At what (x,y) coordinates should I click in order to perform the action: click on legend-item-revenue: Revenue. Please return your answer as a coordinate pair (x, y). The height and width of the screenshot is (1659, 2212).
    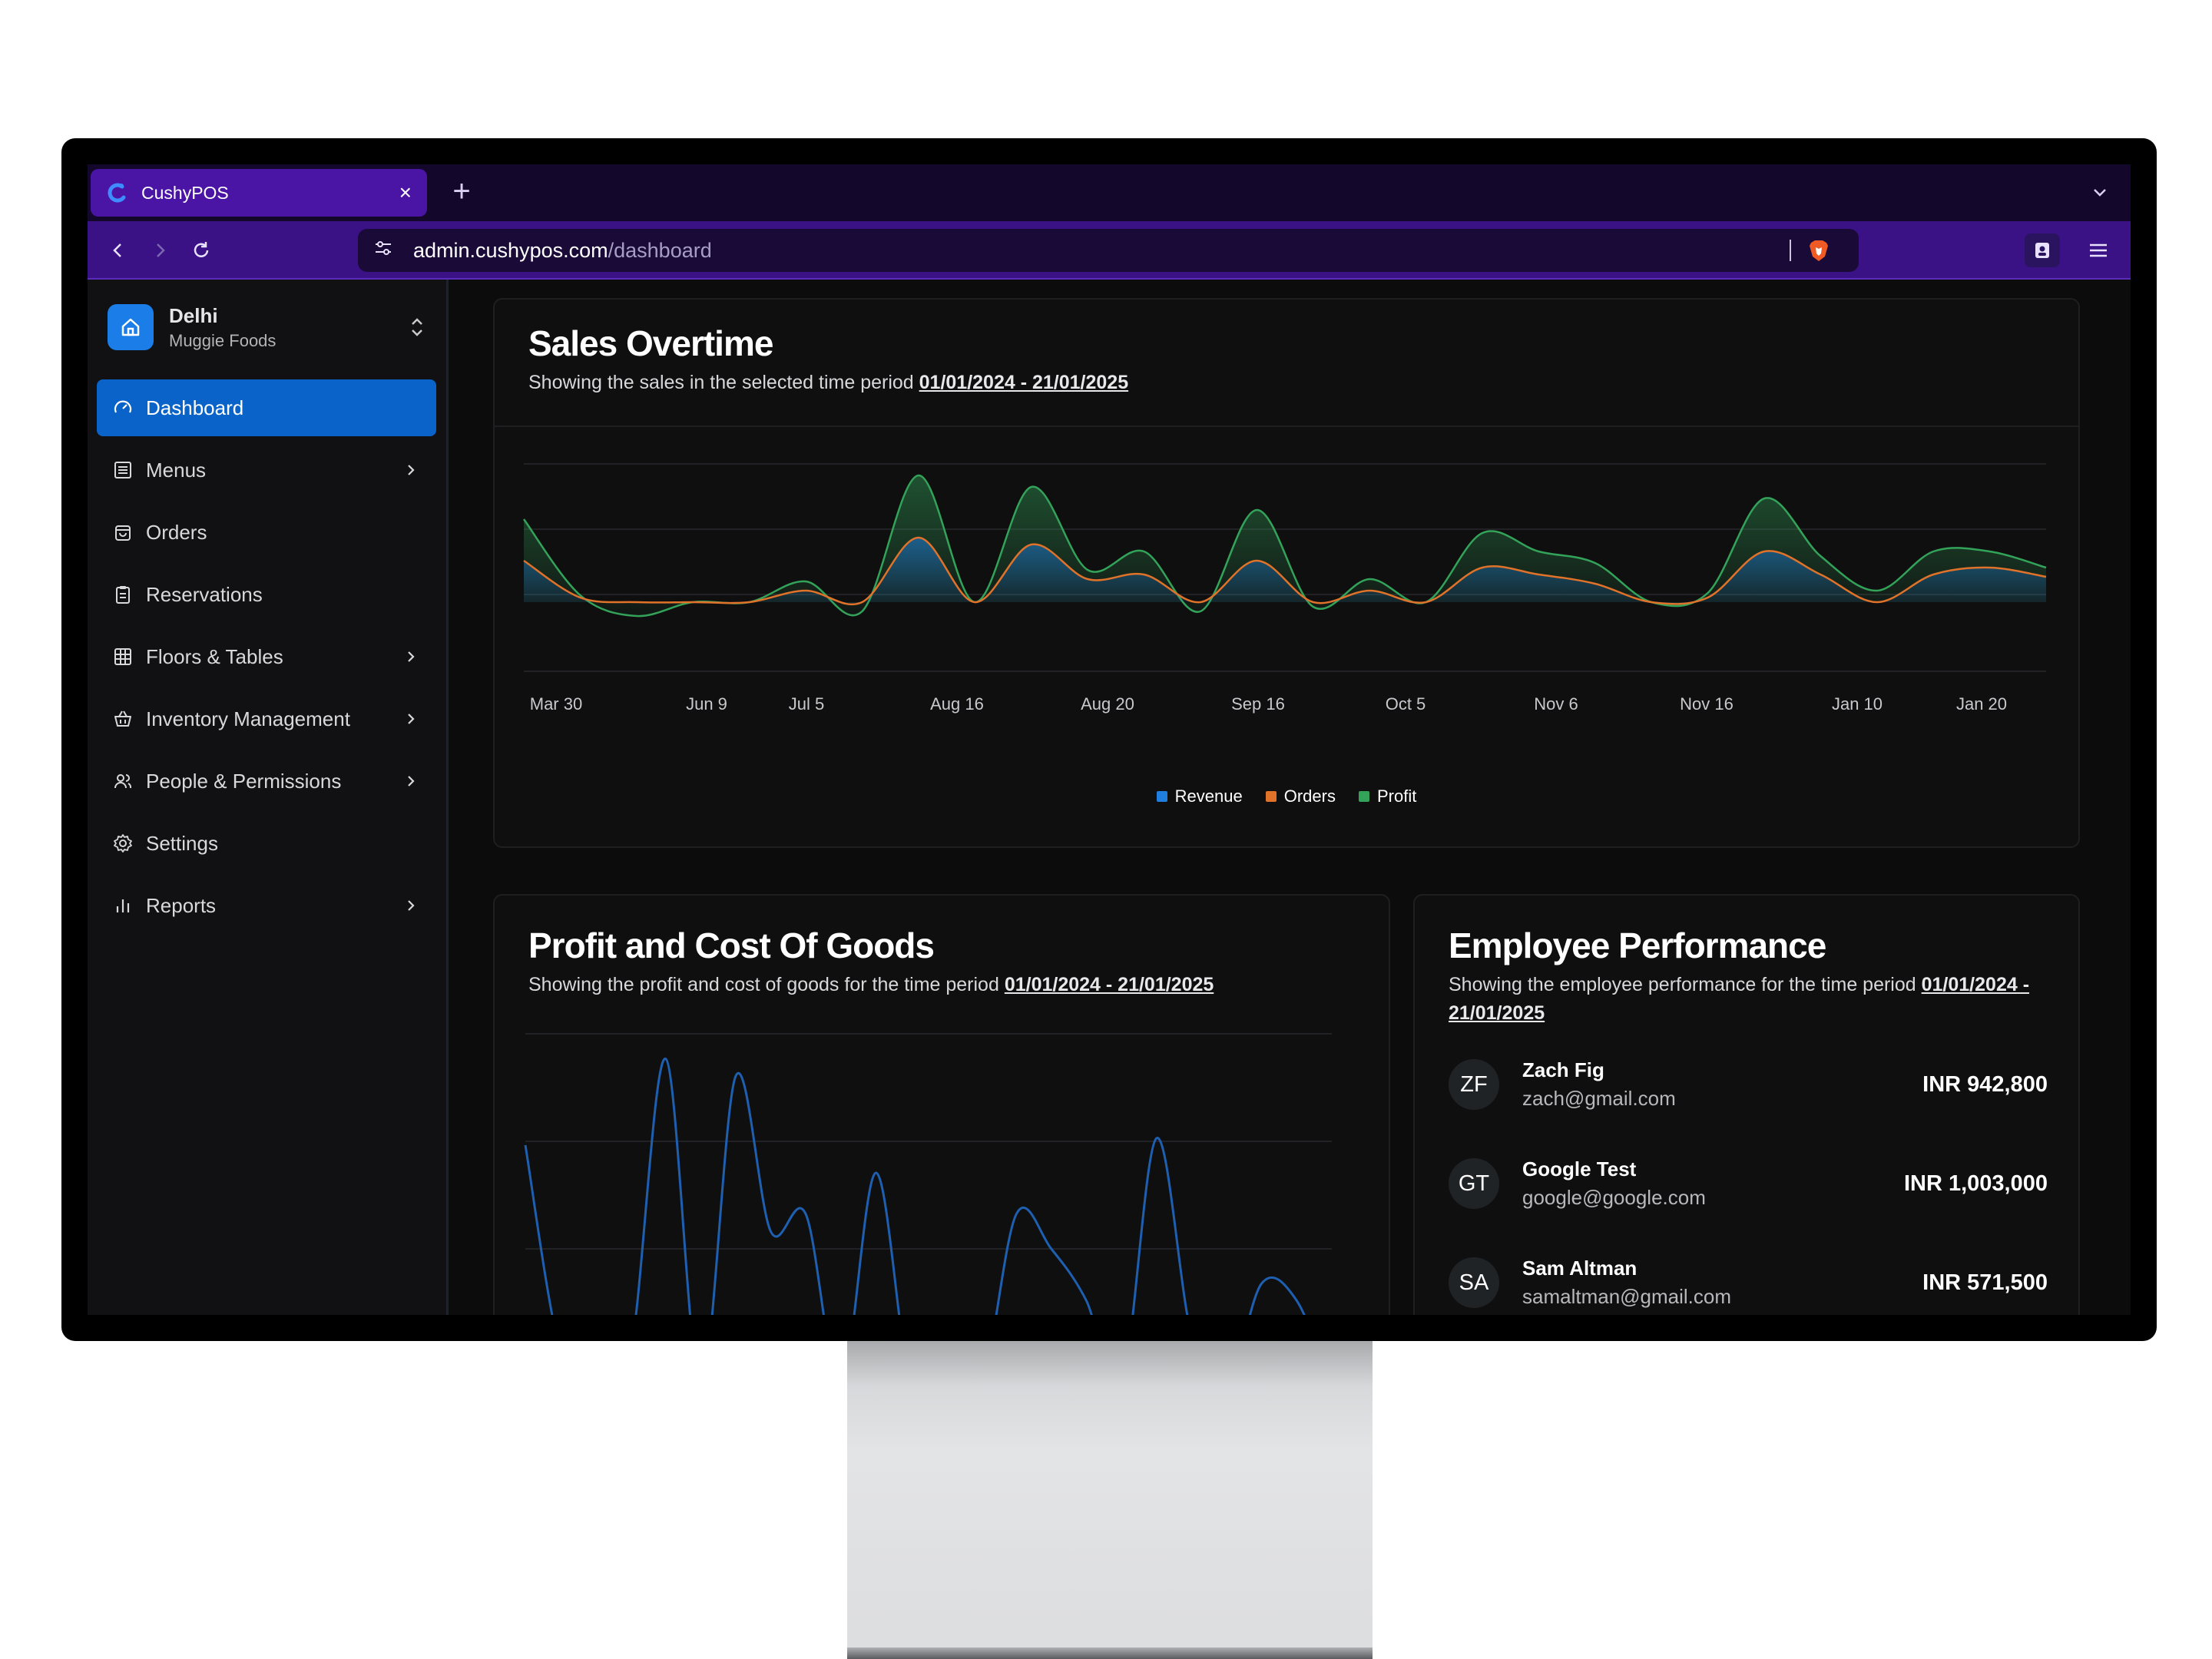
    Looking at the image, I should click on (1199, 796).